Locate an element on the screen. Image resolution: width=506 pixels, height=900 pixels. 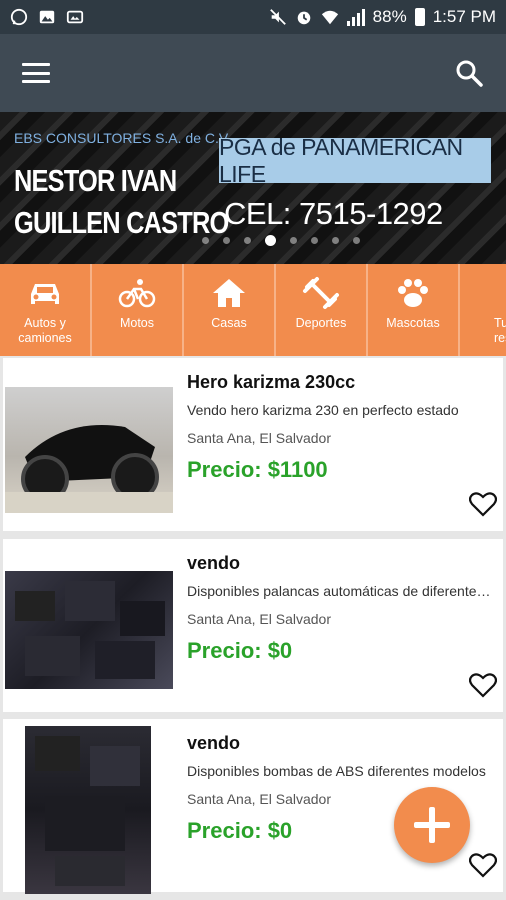
notification-icons is located at coordinates (47, 17).